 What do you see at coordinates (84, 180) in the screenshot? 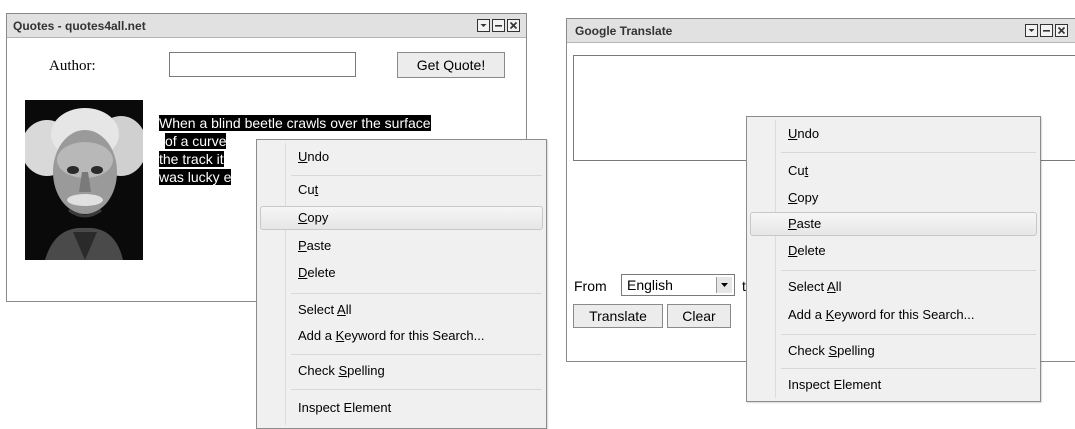
I see `author-photo` at bounding box center [84, 180].